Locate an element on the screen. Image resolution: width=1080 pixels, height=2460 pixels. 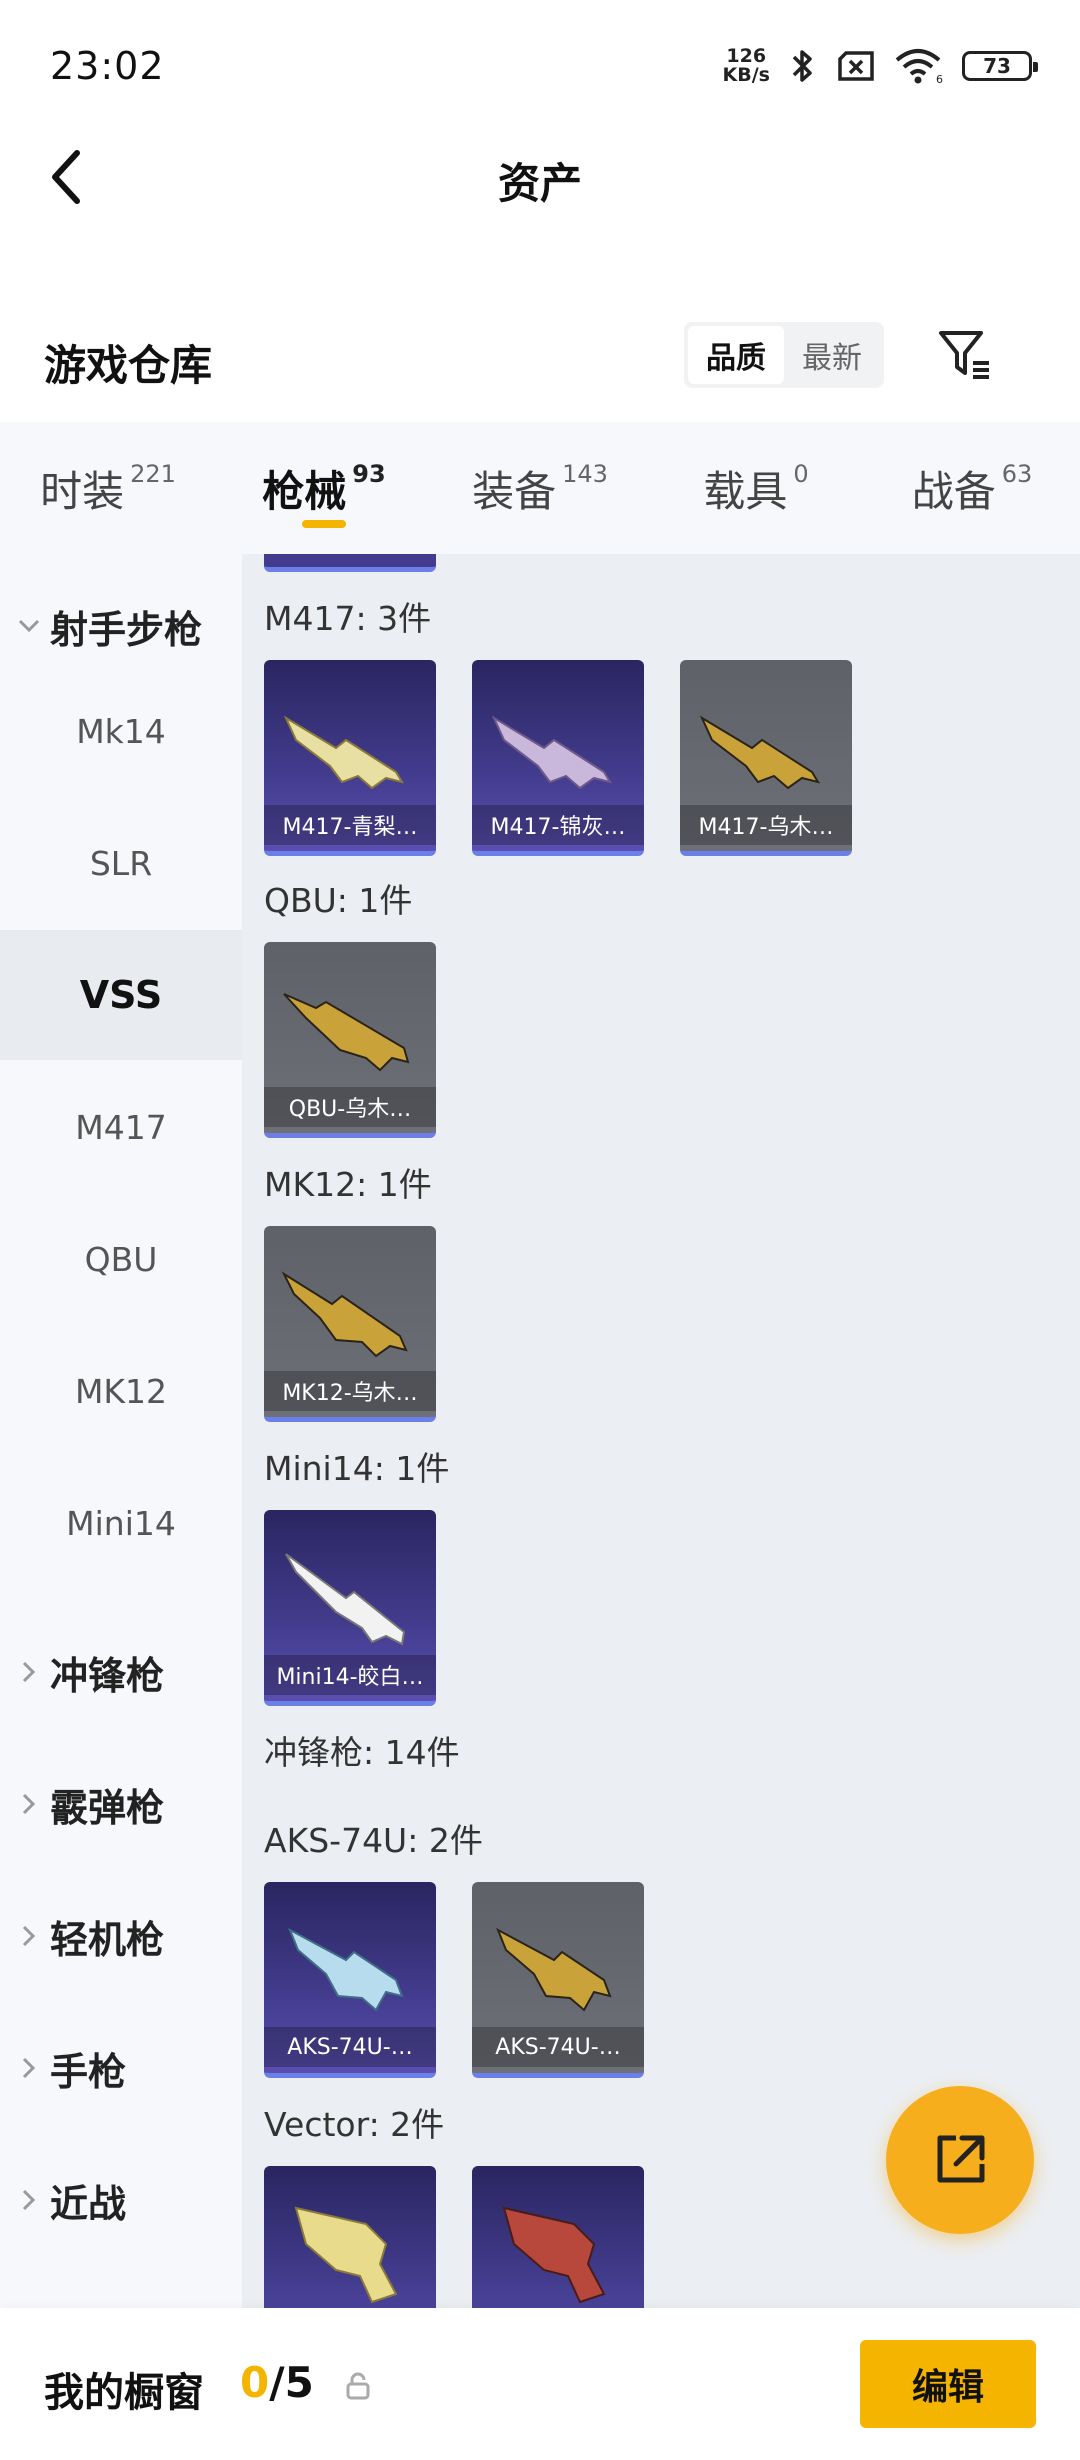
sidebar-item-slr: SLR is located at coordinates (121, 863).